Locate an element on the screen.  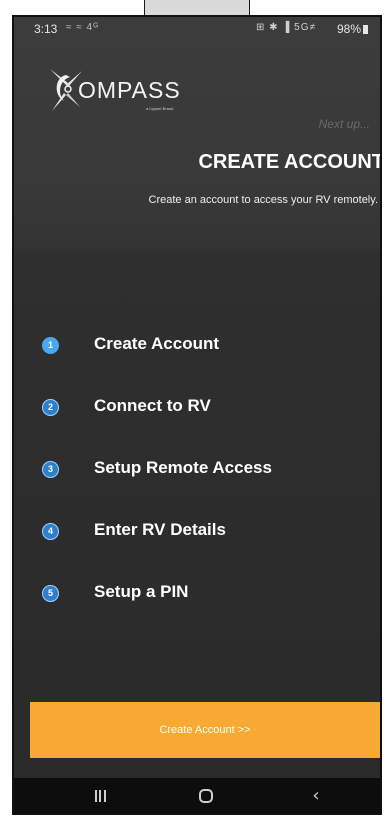
step-label: Enter RV Details is located at coordinates (160, 529).